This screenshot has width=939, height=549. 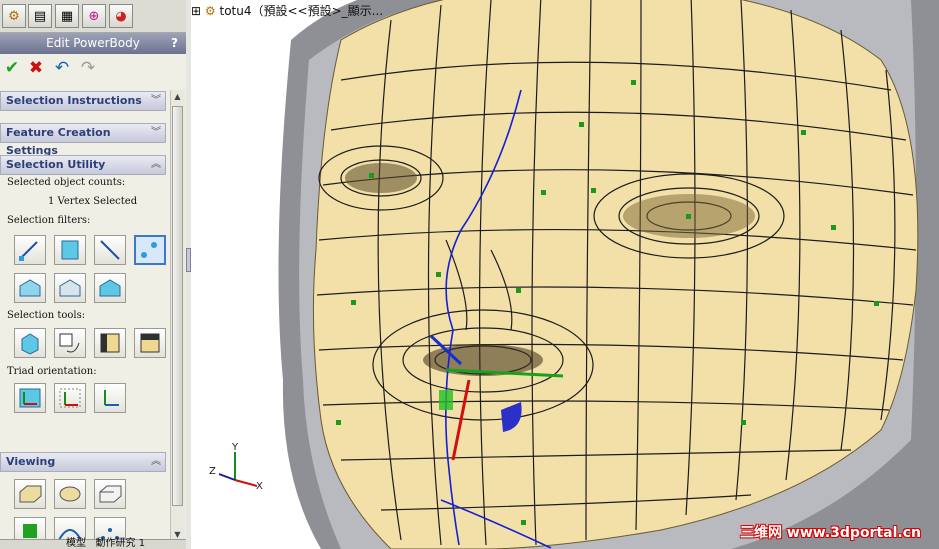 I want to click on tab-display-manager: ◕, so click(x=121, y=16).